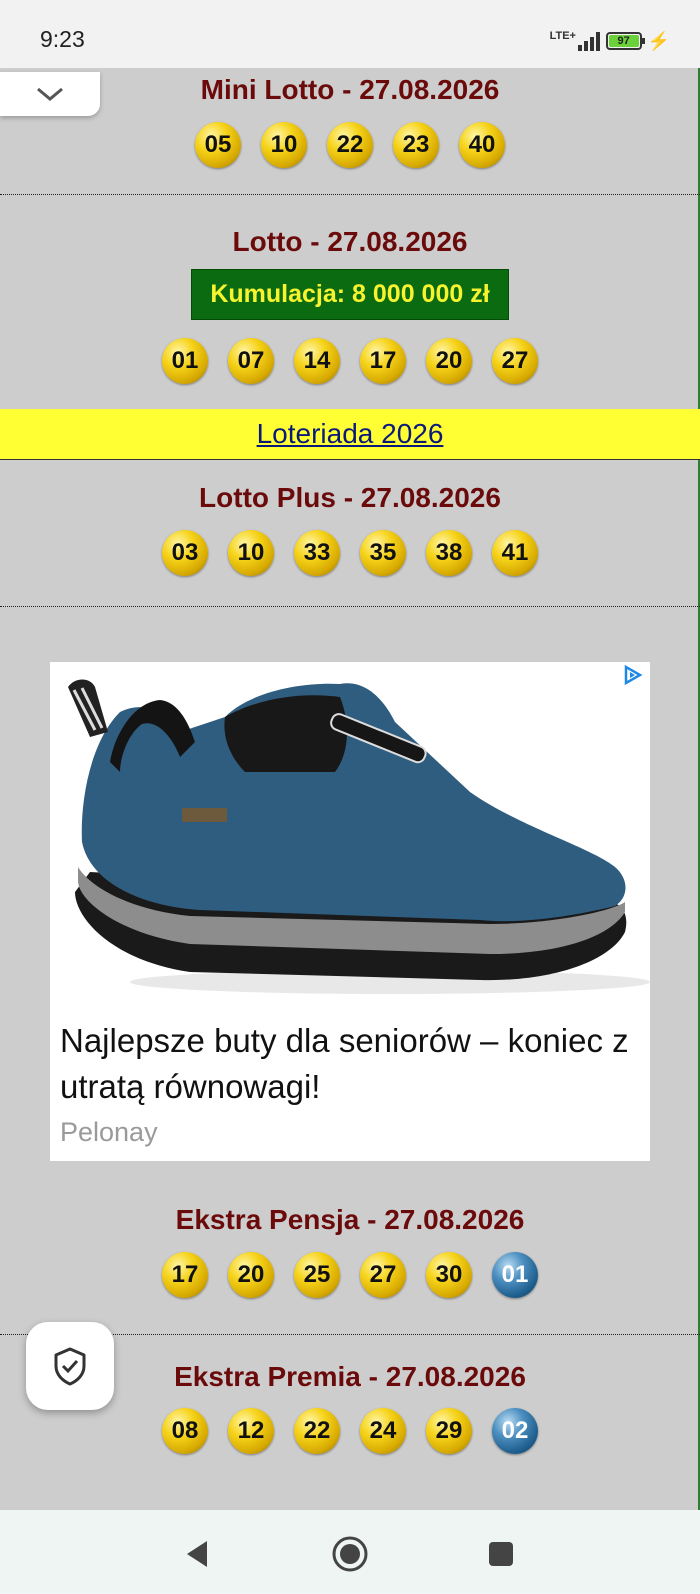 This screenshot has height=1594, width=700. I want to click on loteriada-banner: Loteriada 2026, so click(350, 434).